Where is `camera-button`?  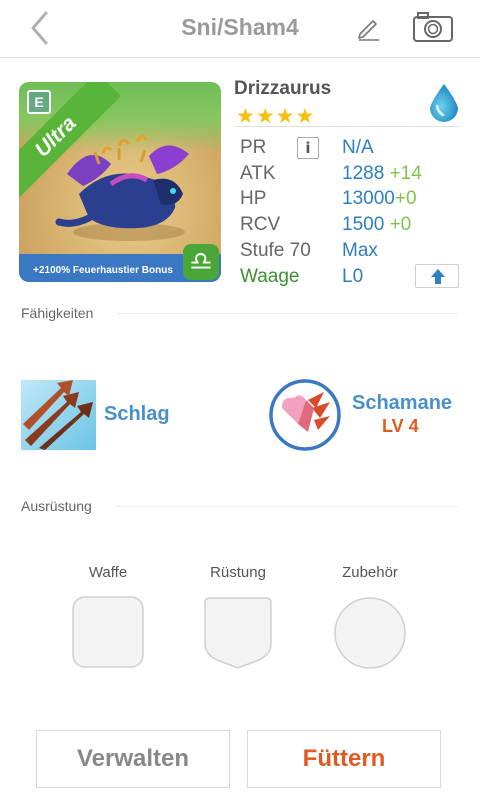 camera-button is located at coordinates (433, 27).